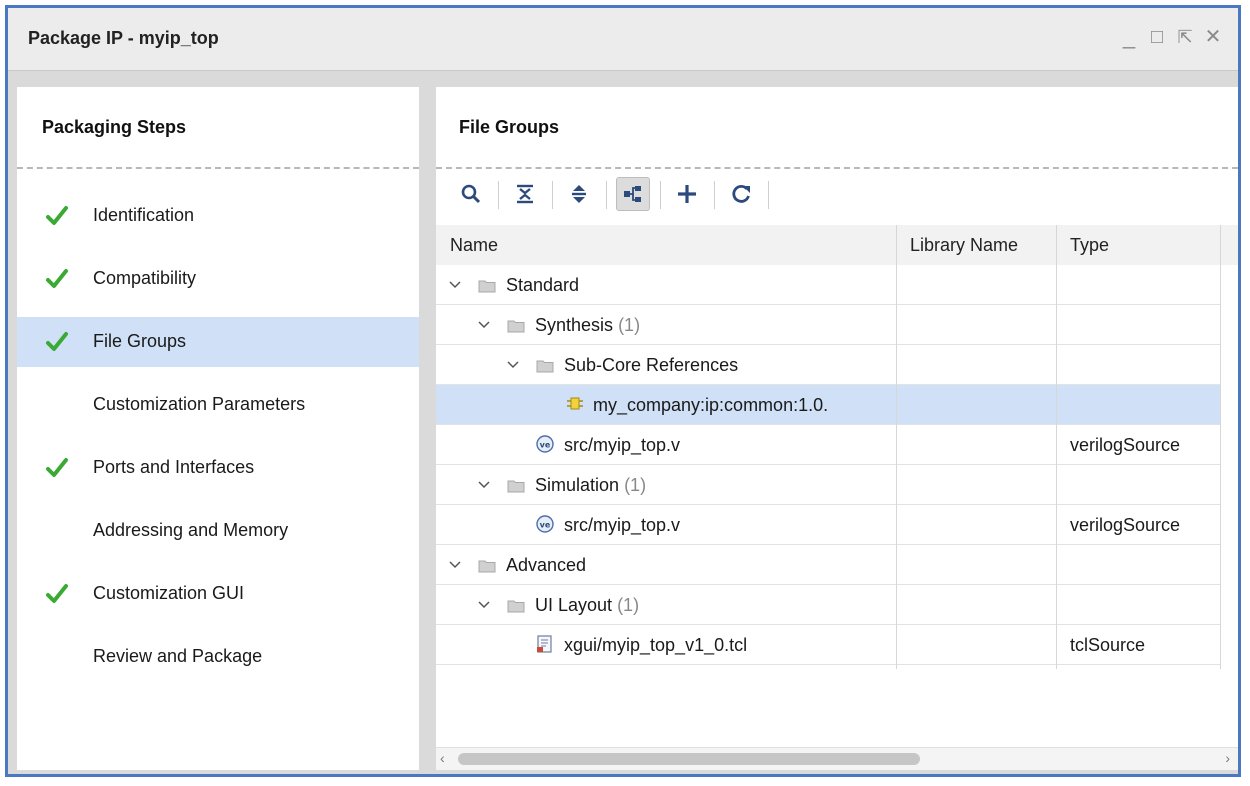 The width and height of the screenshot is (1250, 786). What do you see at coordinates (828, 325) in the screenshot?
I see `table-row: Synthesis (1)` at bounding box center [828, 325].